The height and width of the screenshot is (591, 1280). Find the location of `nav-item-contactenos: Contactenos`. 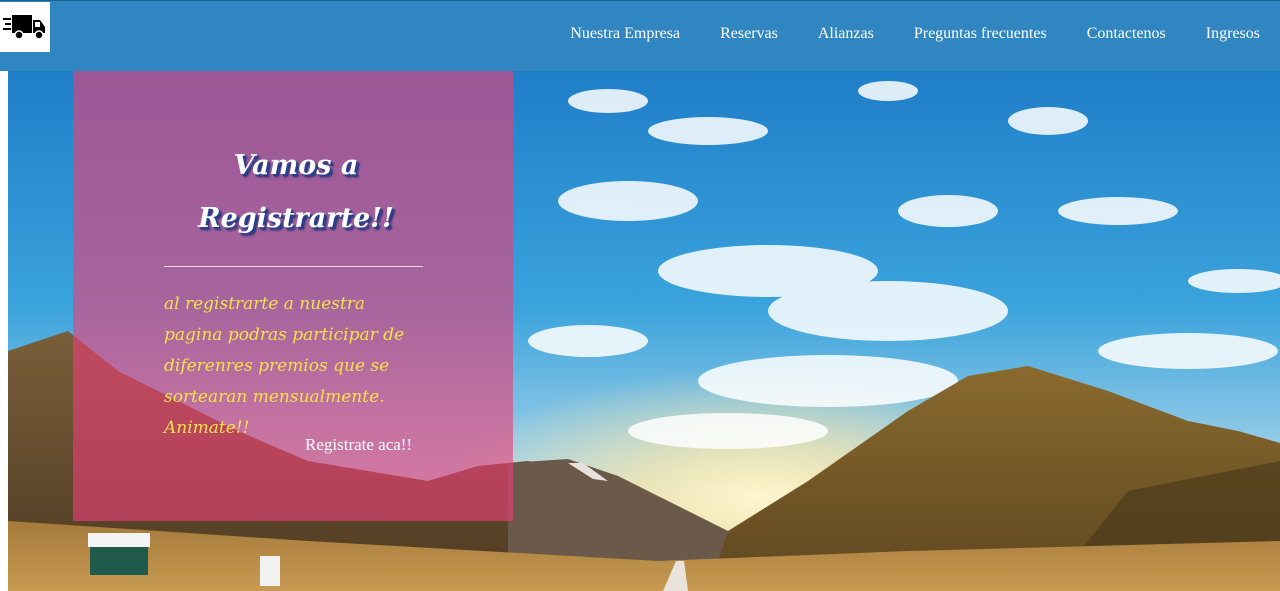

nav-item-contactenos: Contactenos is located at coordinates (1126, 34).